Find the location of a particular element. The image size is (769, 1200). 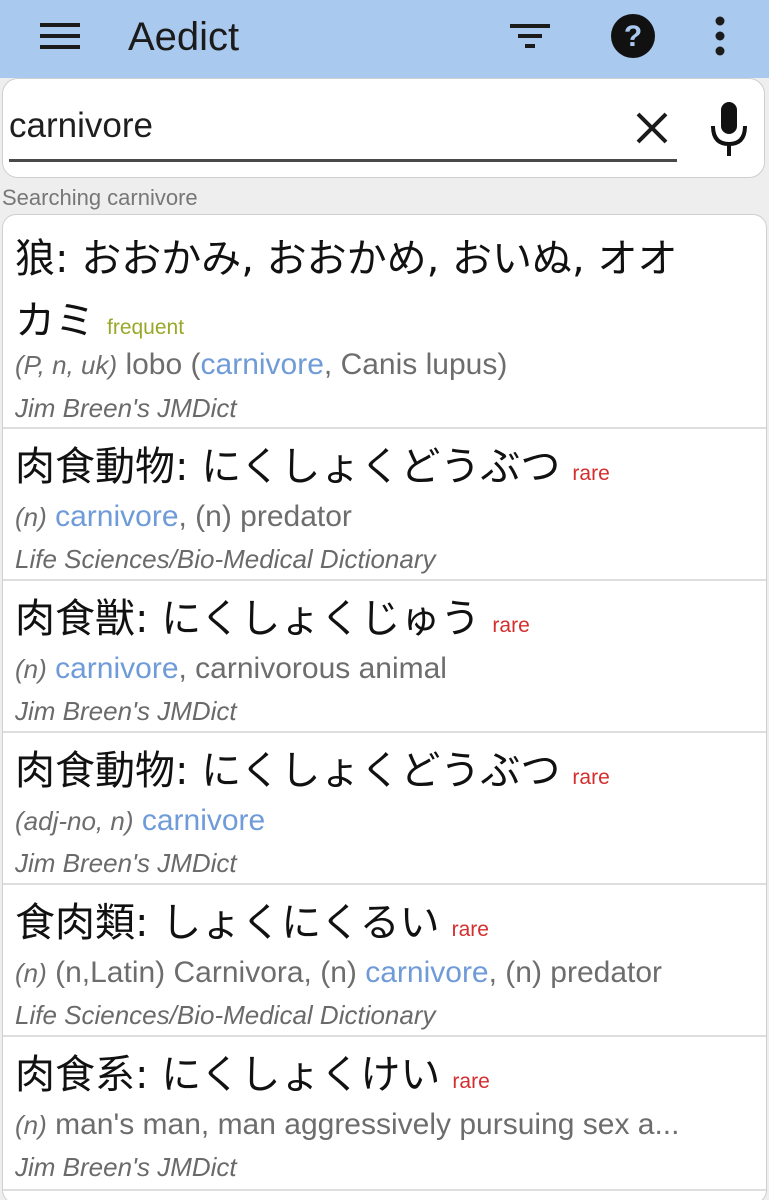

hamburger-menu-icon is located at coordinates (60, 36).